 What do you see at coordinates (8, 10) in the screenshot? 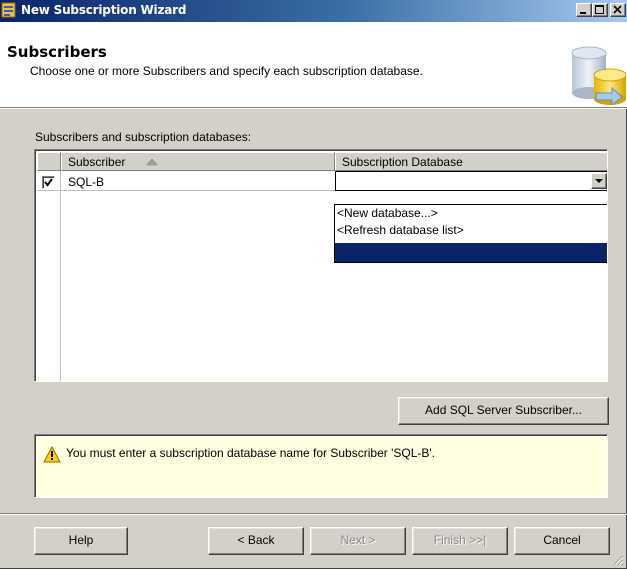
I see `app-icon` at bounding box center [8, 10].